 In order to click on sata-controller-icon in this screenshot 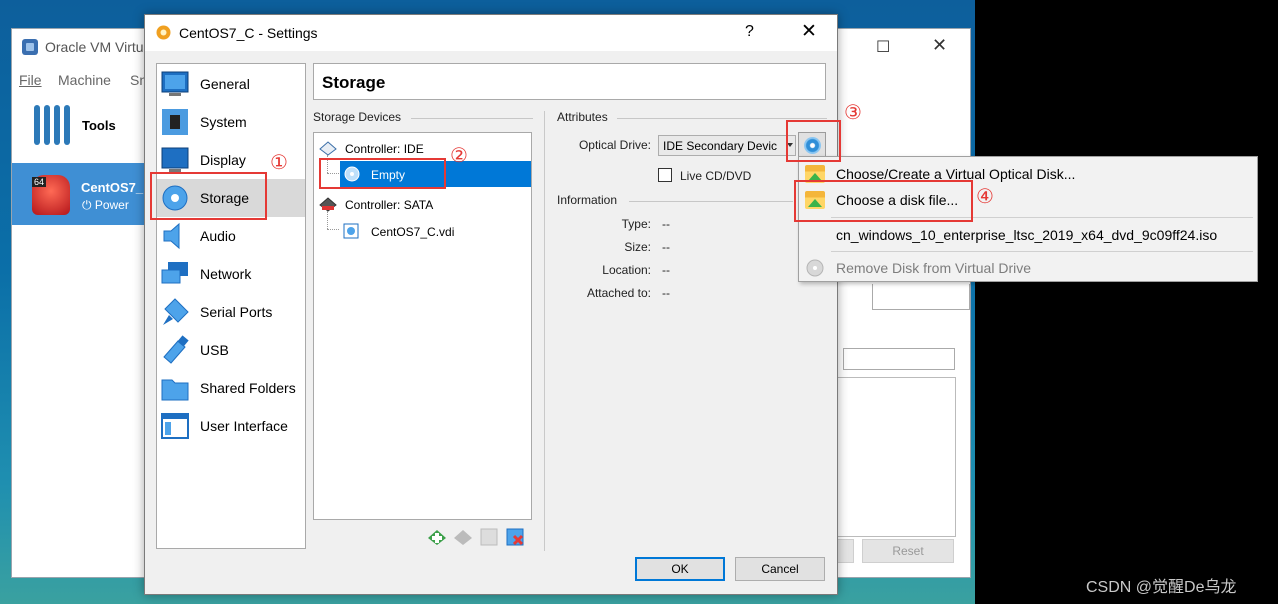, I will do `click(328, 204)`.